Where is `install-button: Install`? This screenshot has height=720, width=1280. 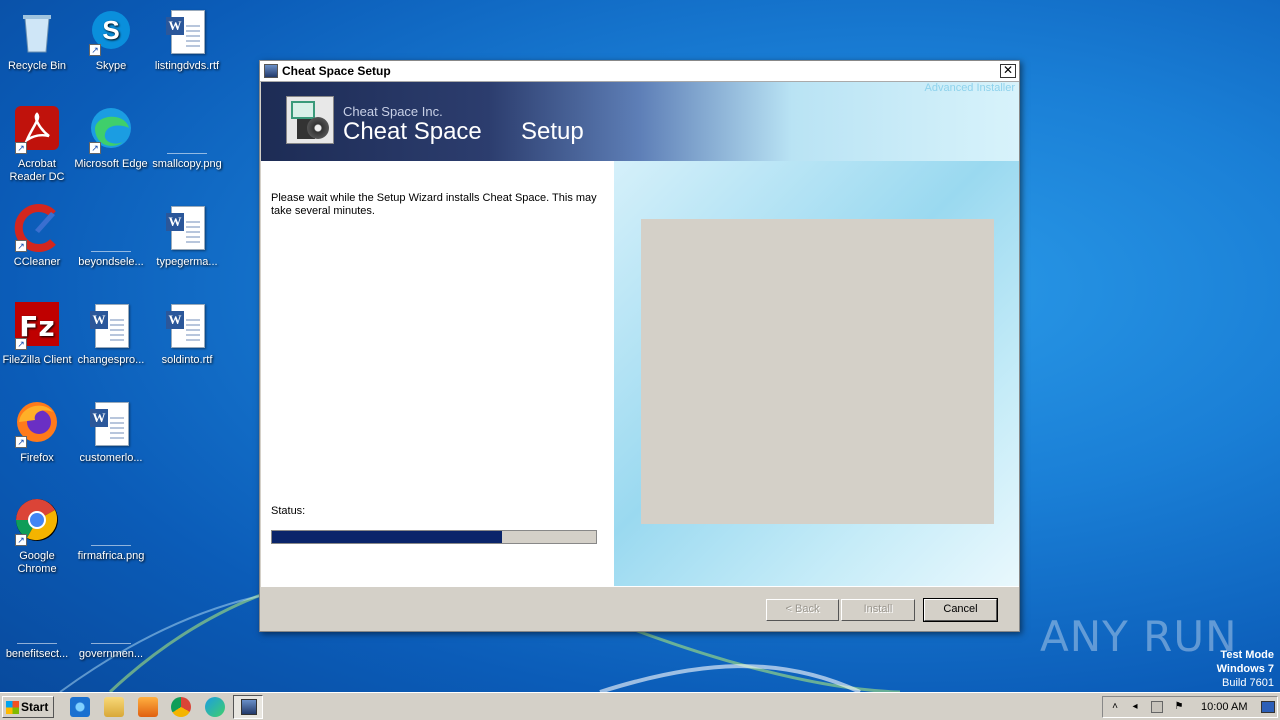 install-button: Install is located at coordinates (878, 610).